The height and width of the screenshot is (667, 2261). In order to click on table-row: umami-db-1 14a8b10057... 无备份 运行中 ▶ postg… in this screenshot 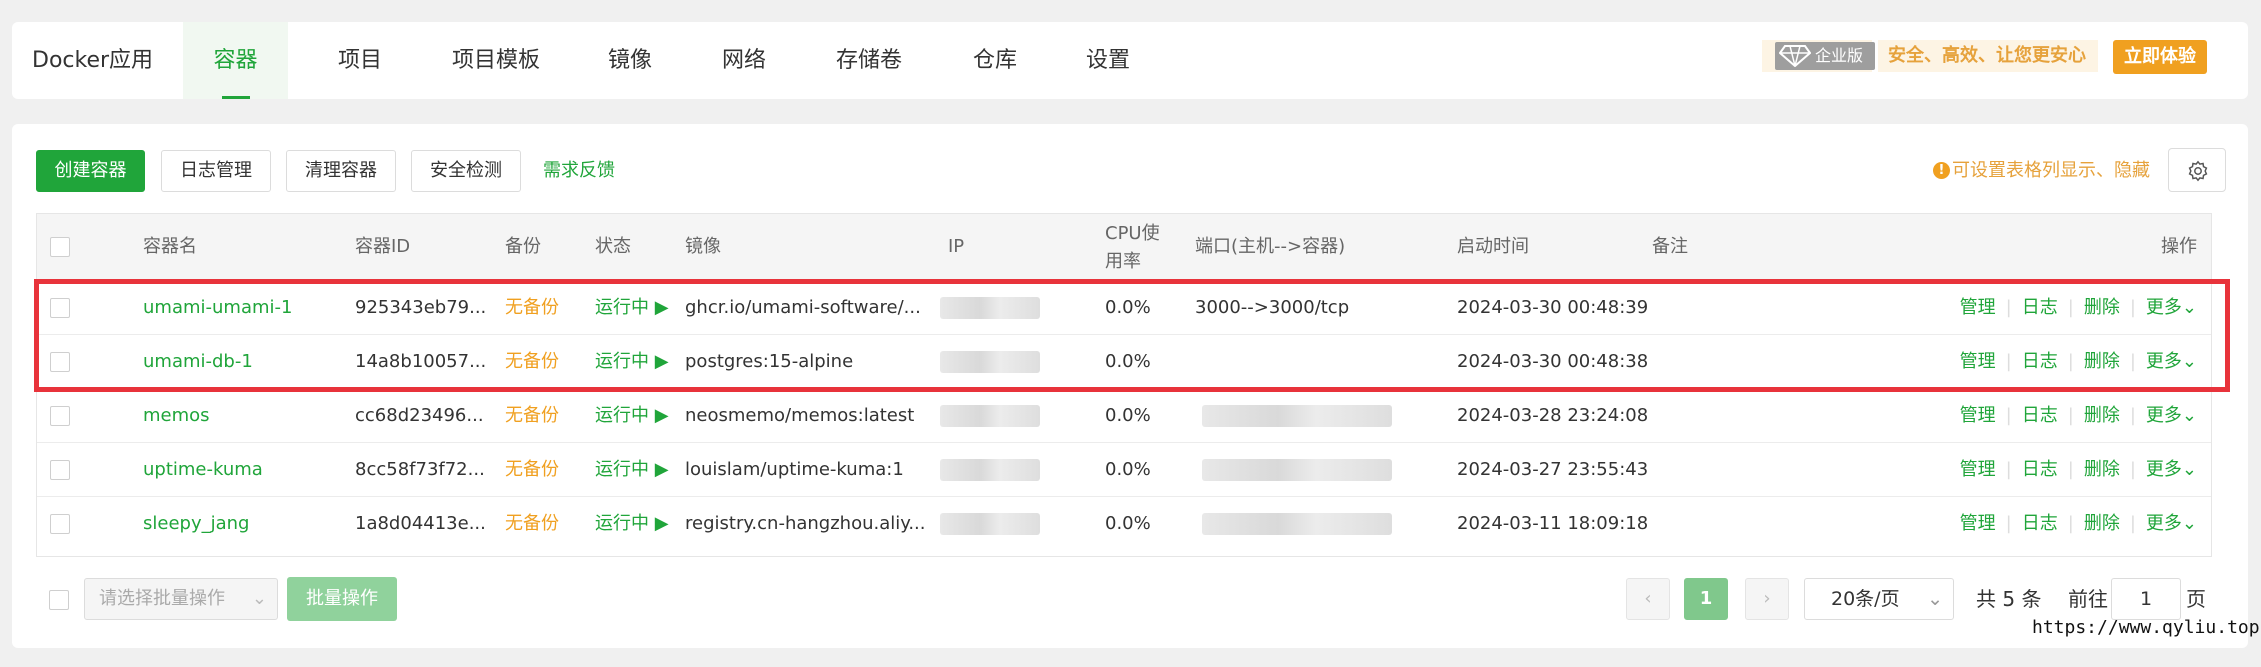, I will do `click(1124, 361)`.